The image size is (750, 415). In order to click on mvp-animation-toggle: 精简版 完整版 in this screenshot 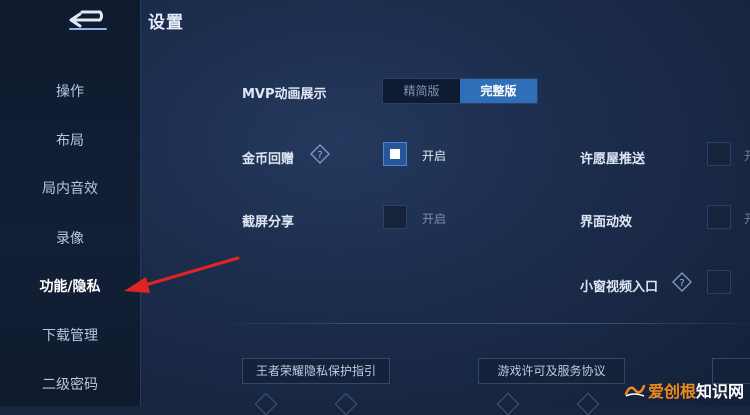, I will do `click(460, 91)`.